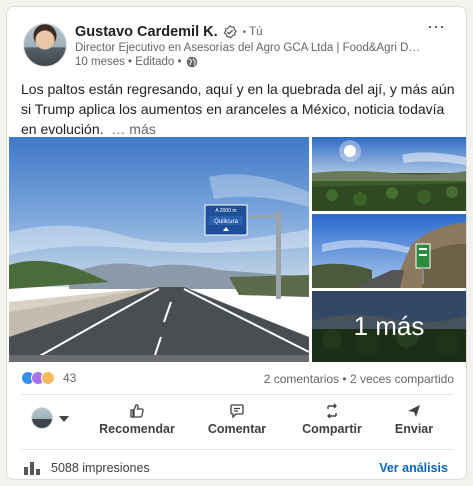 Image resolution: width=473 pixels, height=486 pixels. I want to click on reaction-icons, so click(38, 378).